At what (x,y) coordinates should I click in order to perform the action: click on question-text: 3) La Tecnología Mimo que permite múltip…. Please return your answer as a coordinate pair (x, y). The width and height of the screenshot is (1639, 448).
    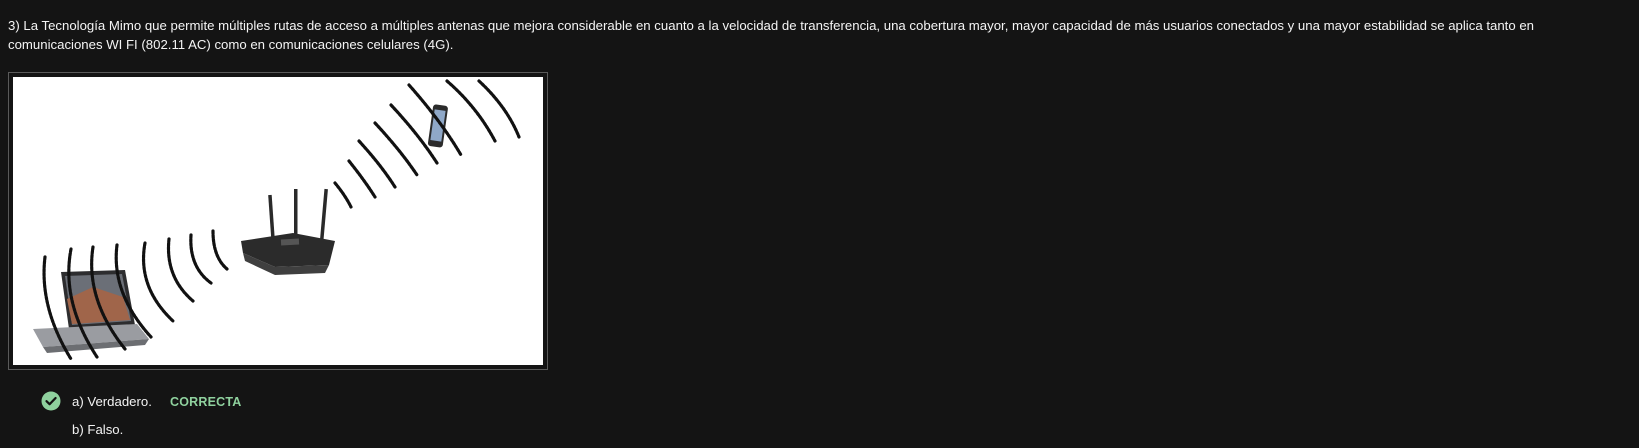
    Looking at the image, I should click on (771, 35).